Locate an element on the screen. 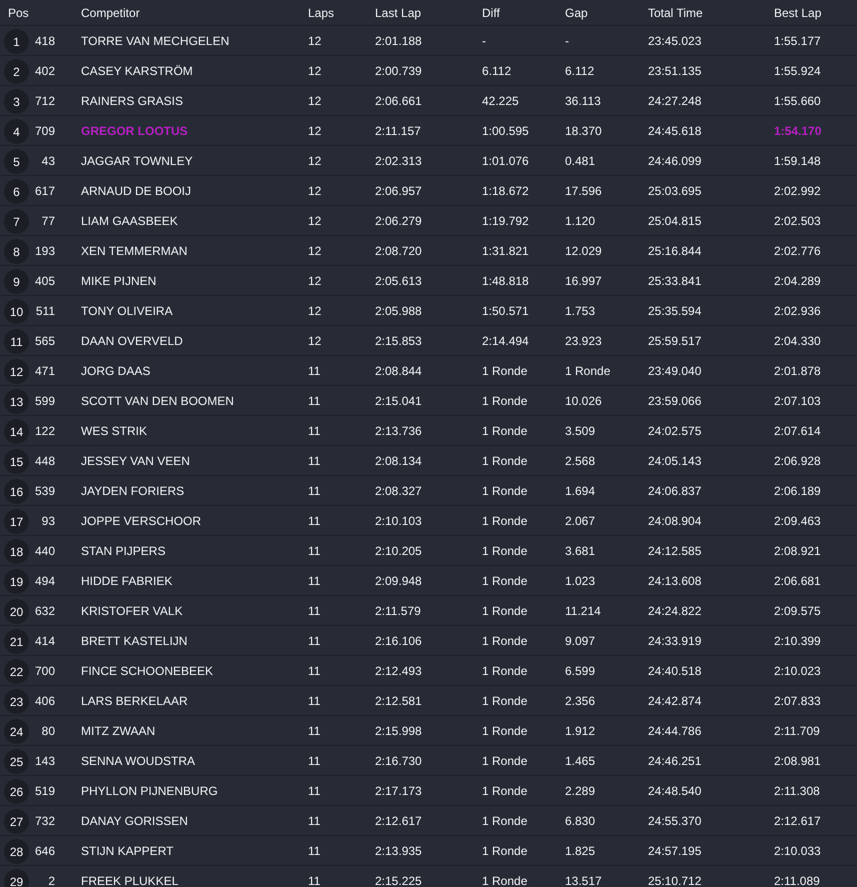  competitor-number: 43 is located at coordinates (48, 161).